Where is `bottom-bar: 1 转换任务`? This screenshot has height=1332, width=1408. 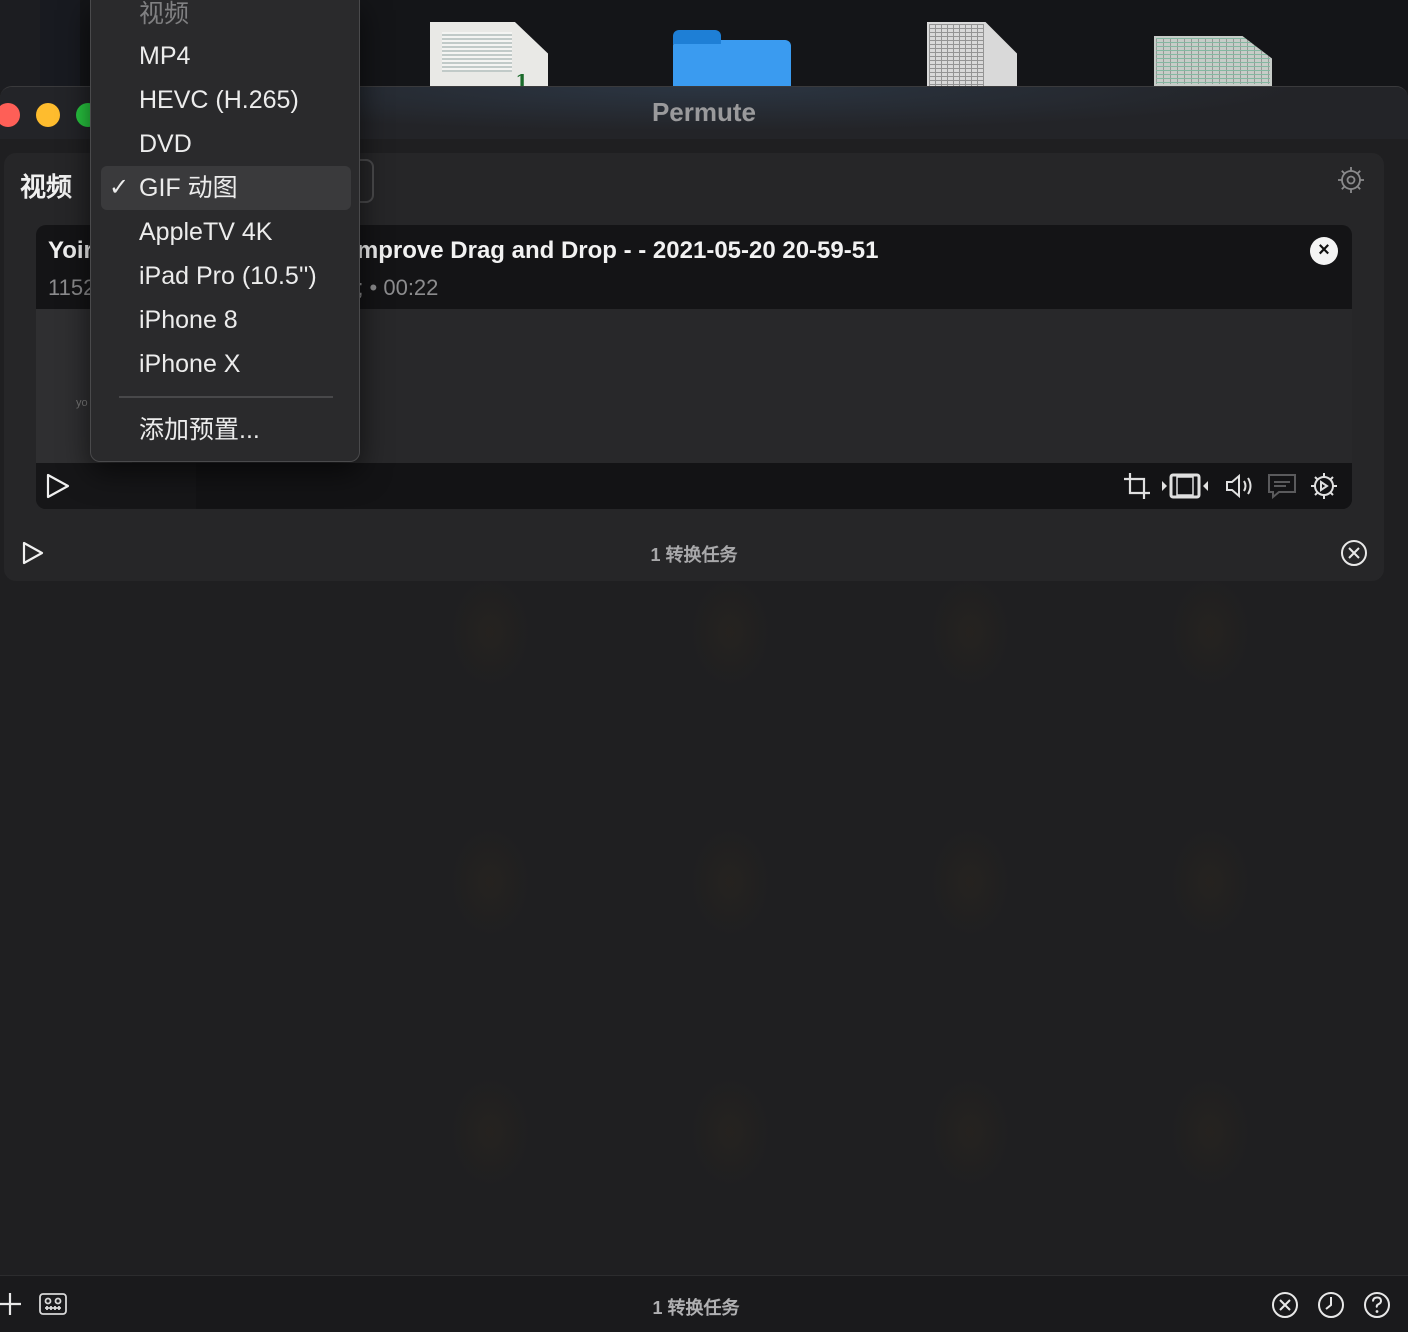 bottom-bar: 1 转换任务 is located at coordinates (704, 1303).